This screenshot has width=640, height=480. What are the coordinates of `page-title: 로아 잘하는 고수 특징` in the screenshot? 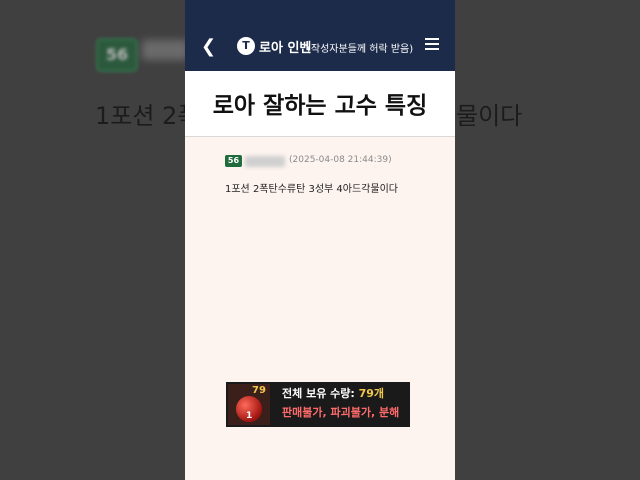 It's located at (320, 106).